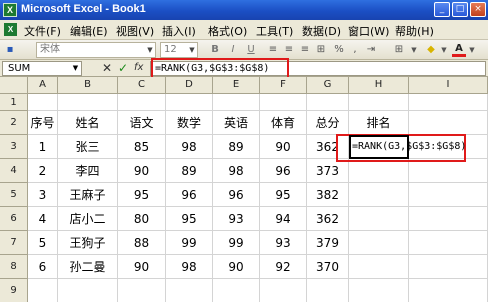 The height and width of the screenshot is (302, 488). What do you see at coordinates (236, 102) in the screenshot?
I see `cell-e1` at bounding box center [236, 102].